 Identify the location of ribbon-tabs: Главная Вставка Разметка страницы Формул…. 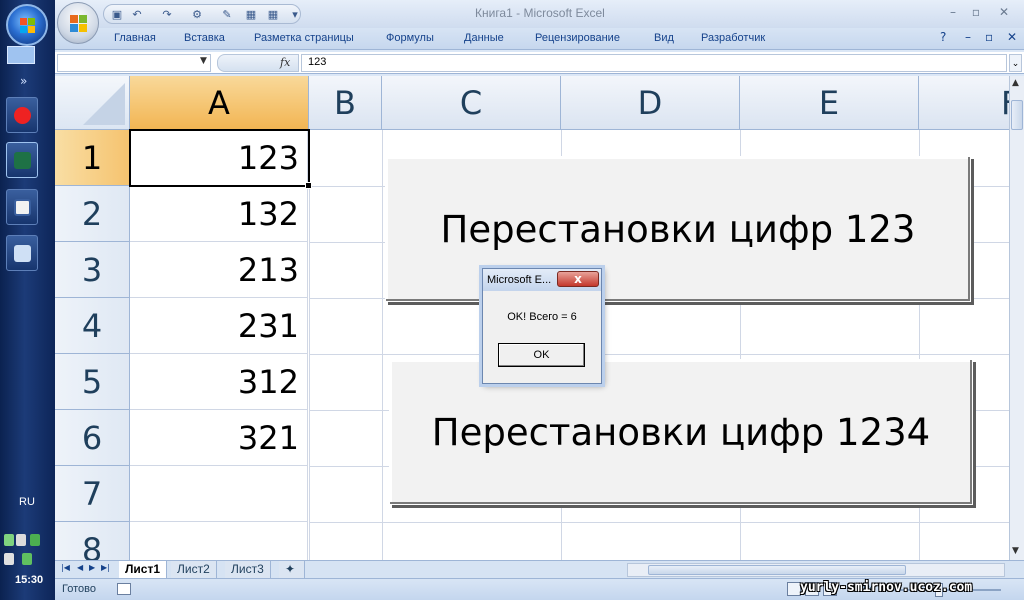
(539, 39).